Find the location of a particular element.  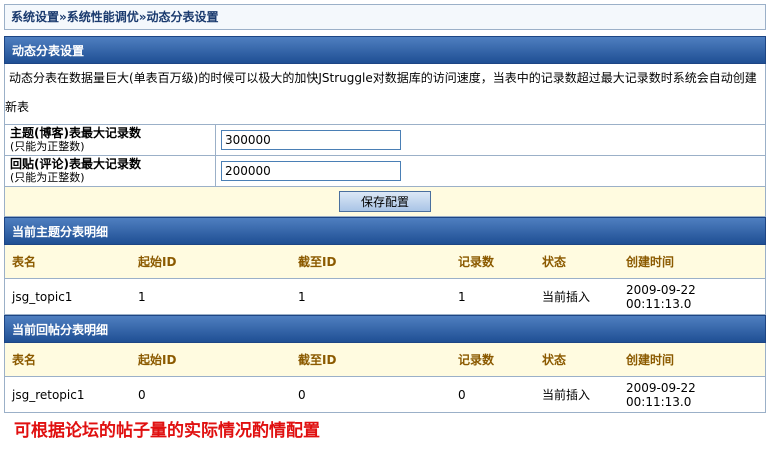

reply-max-label: 回贴(评论)表最大记录数 is located at coordinates (75, 164).